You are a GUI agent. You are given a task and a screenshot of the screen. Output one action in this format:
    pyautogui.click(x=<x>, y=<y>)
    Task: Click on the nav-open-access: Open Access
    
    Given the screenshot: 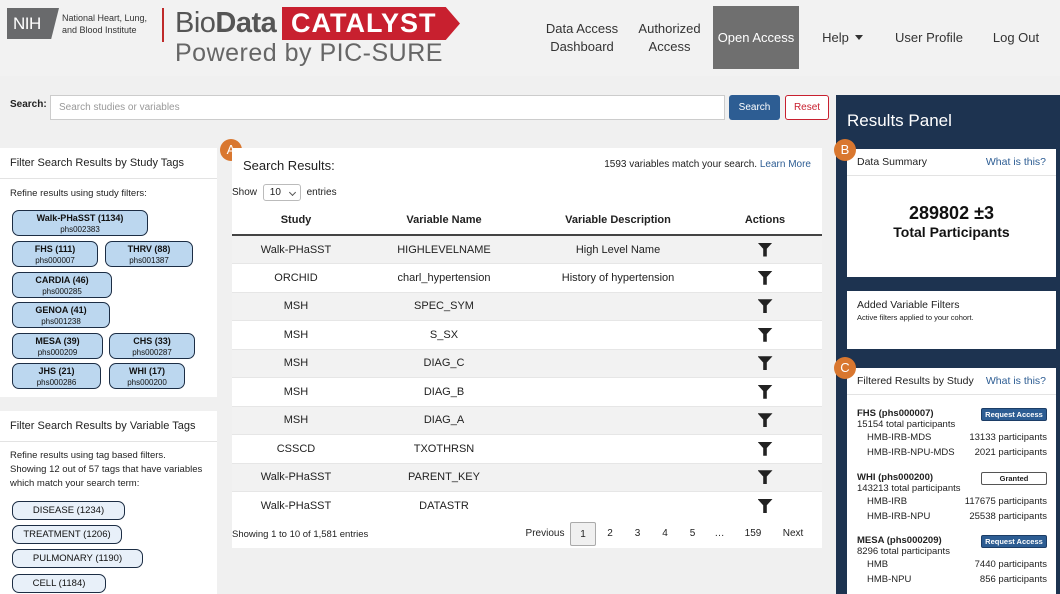 What is the action you would take?
    pyautogui.click(x=756, y=37)
    